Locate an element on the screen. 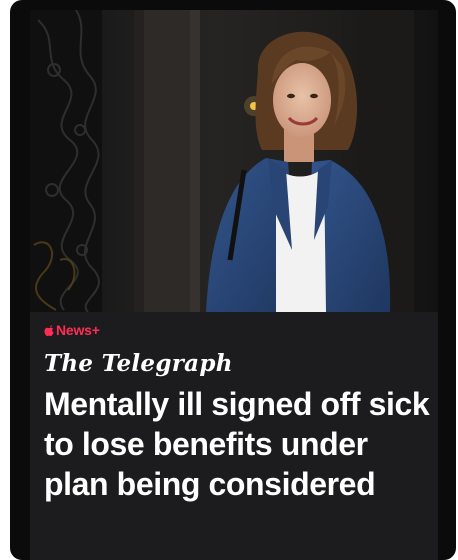 The image size is (458, 560). news-plus-badge: News+ is located at coordinates (72, 330).